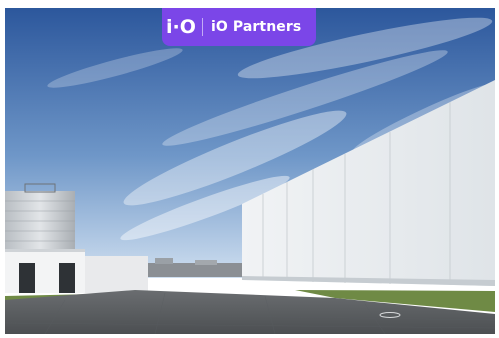  What do you see at coordinates (256, 27) in the screenshot?
I see `brand-name: iO Partners` at bounding box center [256, 27].